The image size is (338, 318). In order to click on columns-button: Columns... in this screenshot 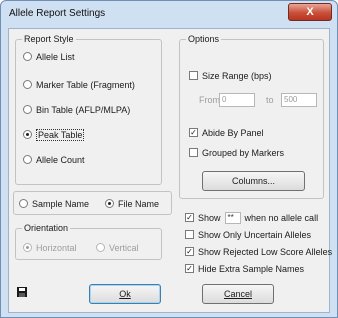, I will do `click(253, 181)`.